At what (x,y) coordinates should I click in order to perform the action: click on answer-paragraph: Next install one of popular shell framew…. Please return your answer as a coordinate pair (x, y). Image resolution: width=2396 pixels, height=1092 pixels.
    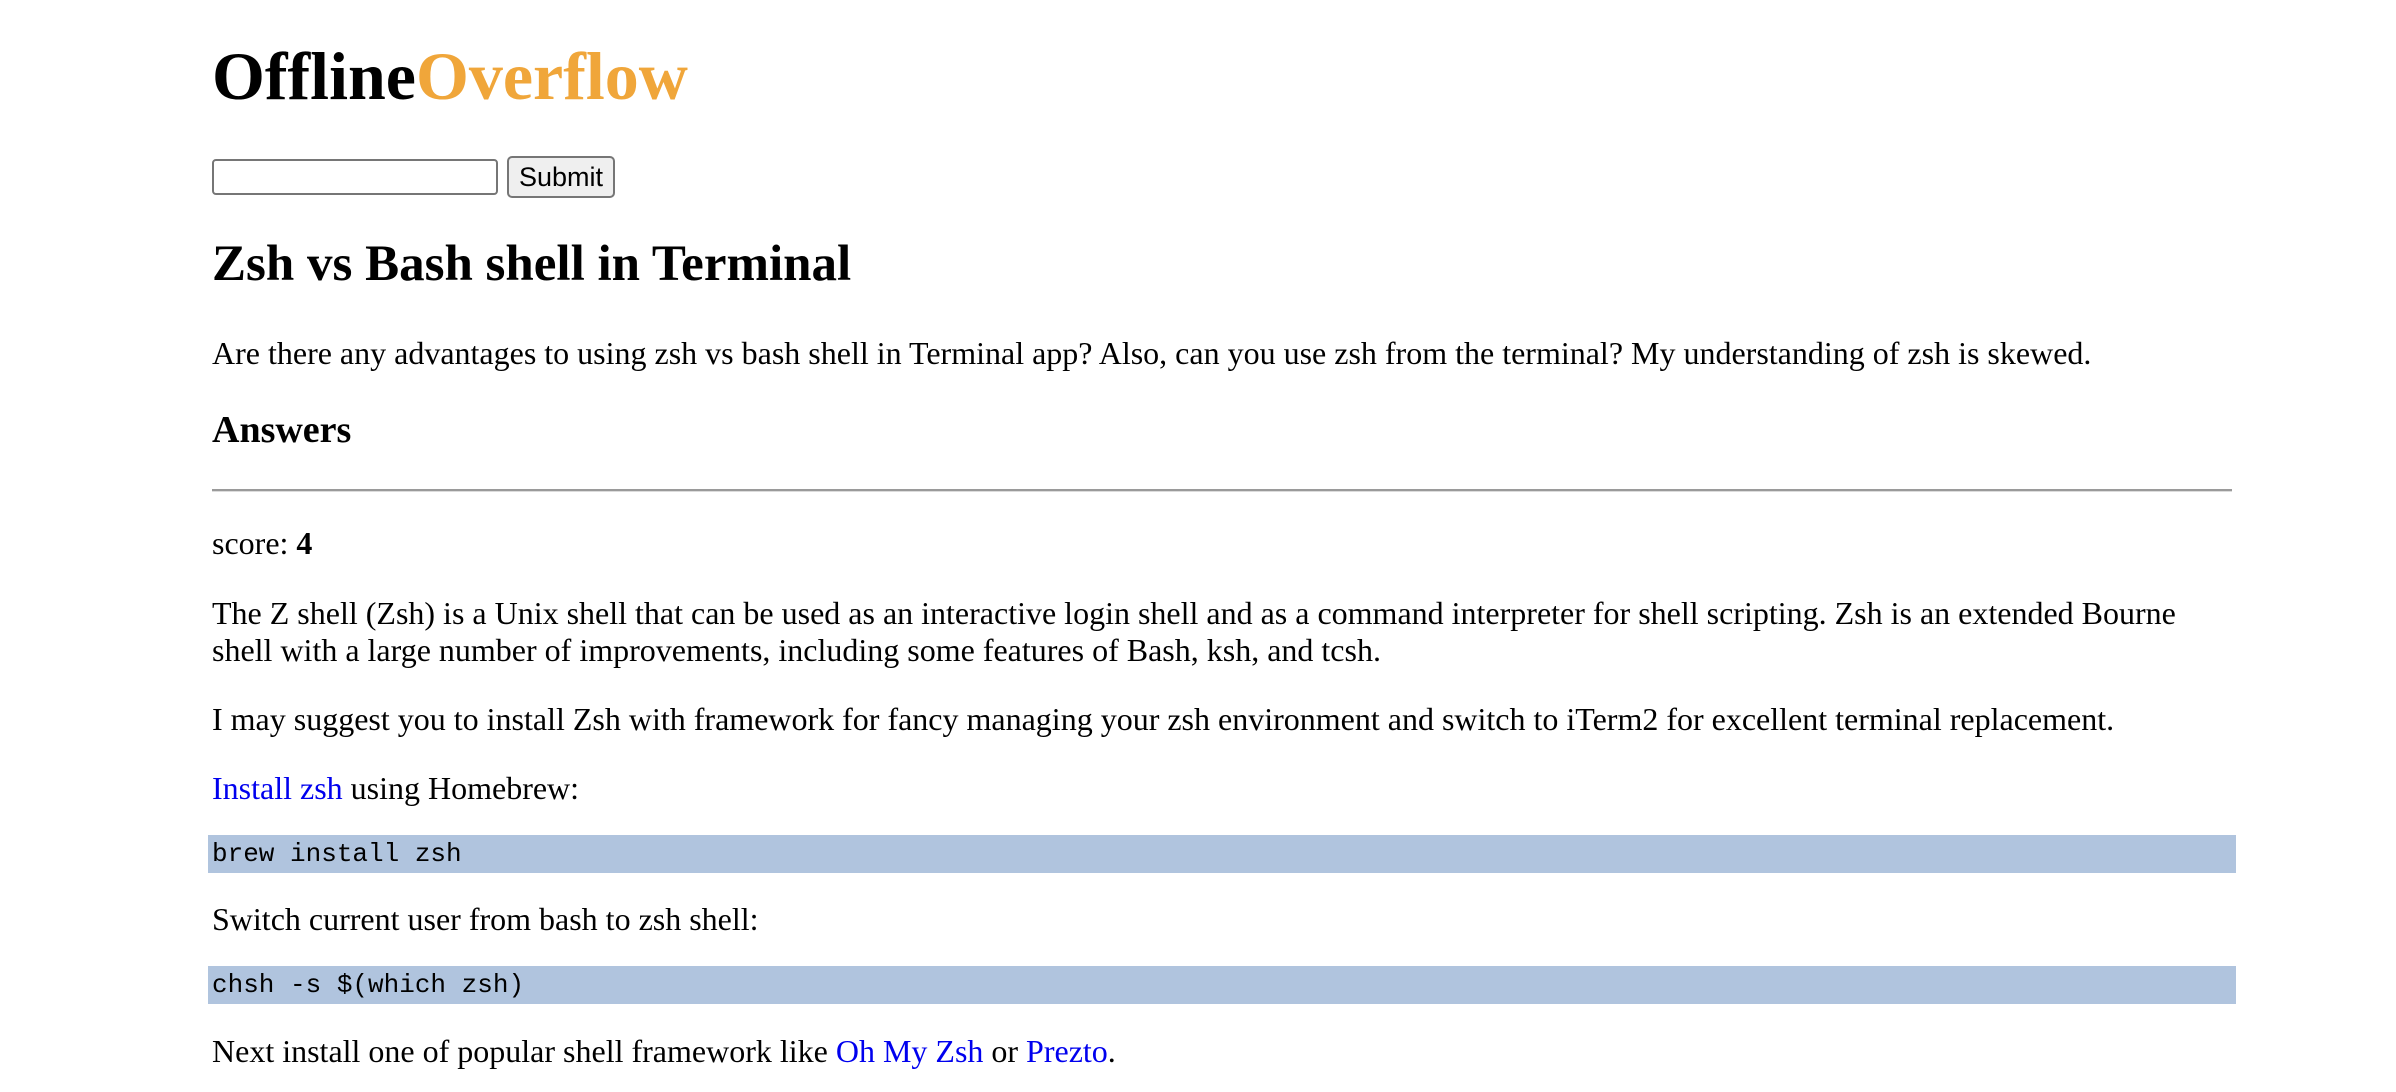
    Looking at the image, I should click on (664, 1051).